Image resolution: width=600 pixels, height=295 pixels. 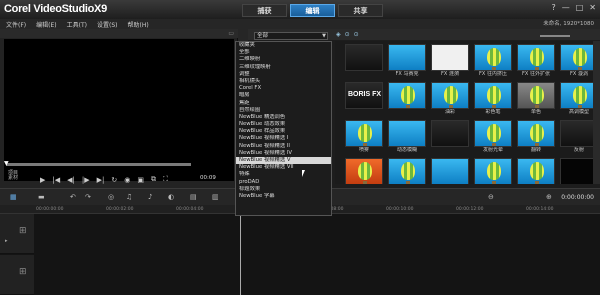 What do you see at coordinates (283, 131) in the screenshot?
I see `gallery-option: NewBlue 样品效果` at bounding box center [283, 131].